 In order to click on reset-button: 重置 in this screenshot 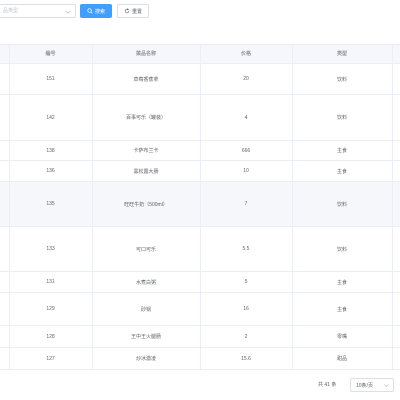, I will do `click(133, 11)`.